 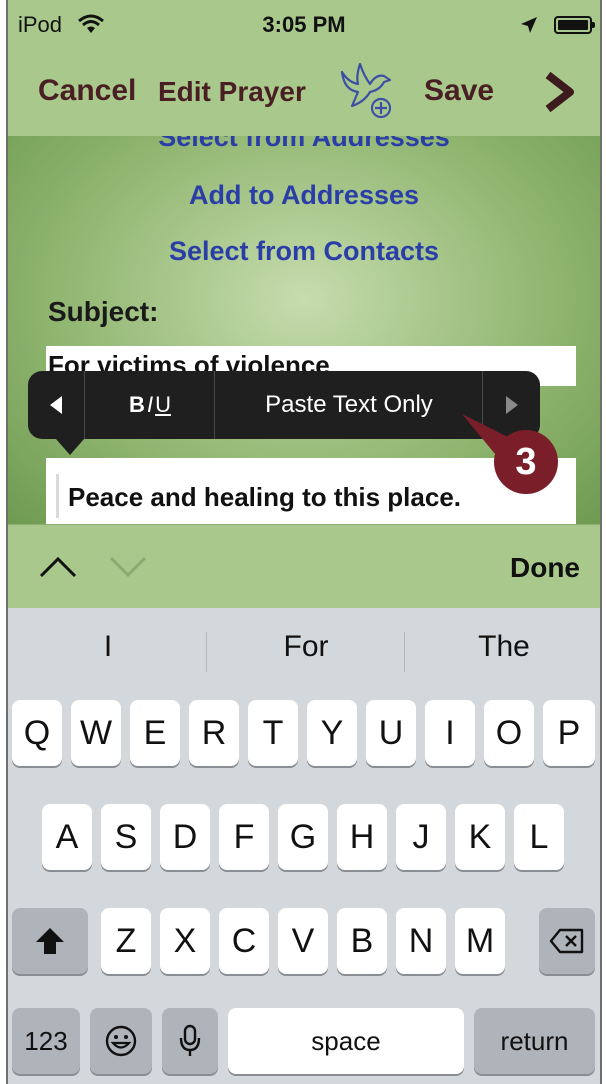 What do you see at coordinates (155, 733) in the screenshot?
I see `key-e: E` at bounding box center [155, 733].